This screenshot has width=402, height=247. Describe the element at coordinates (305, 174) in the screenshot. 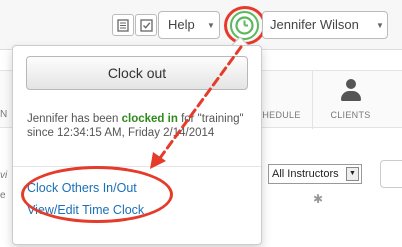

I see `instructor-select-value: All Instructors` at that location.